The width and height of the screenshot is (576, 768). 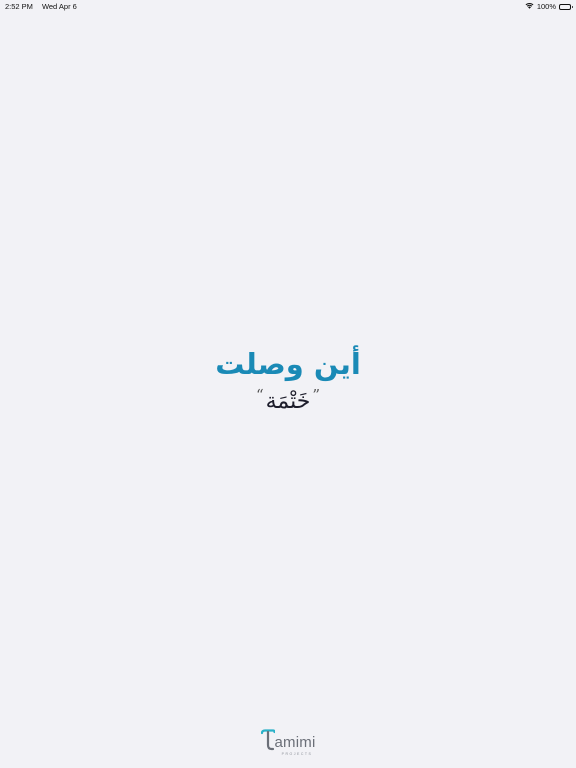 I want to click on status-bar: 2:52 PM Wed Apr 6 100%, so click(x=288, y=6).